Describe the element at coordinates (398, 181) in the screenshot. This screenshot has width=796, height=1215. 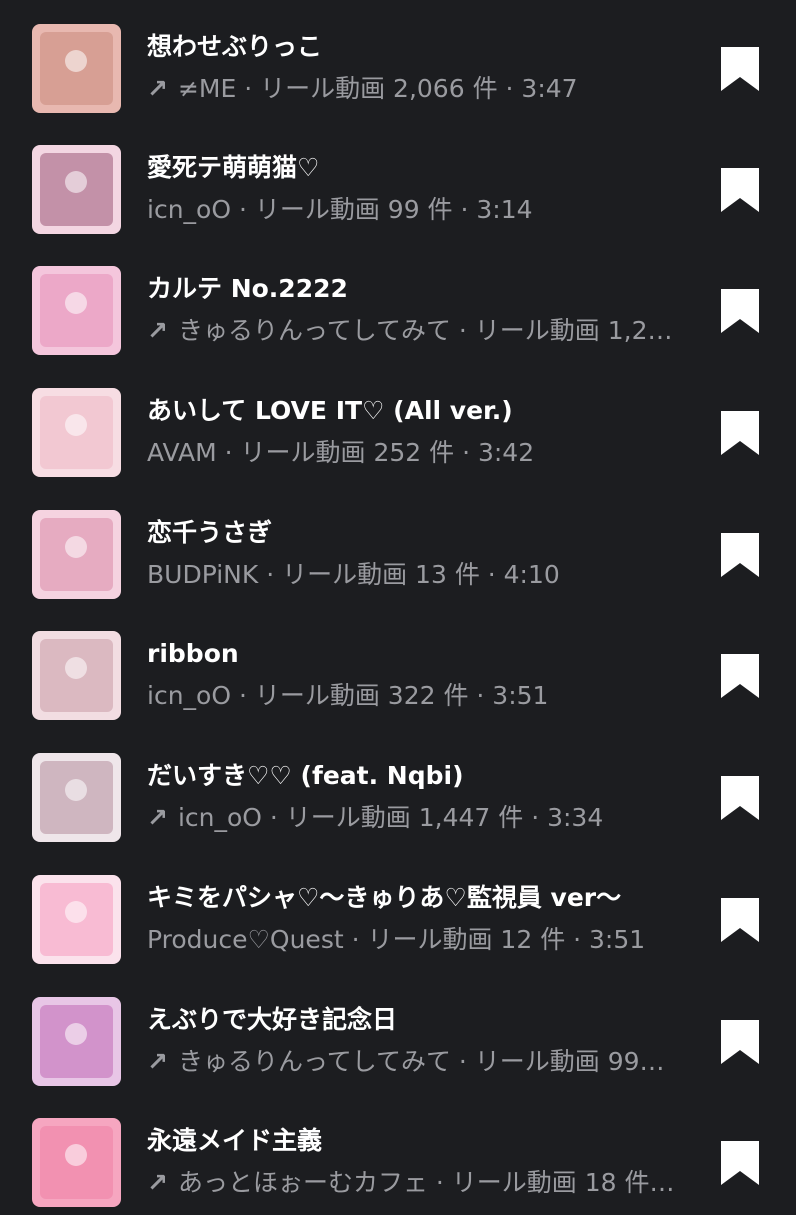
I see `song-row: 愛死テ萌萌猫♡ icn_oO · リール動画 99 件 · 3:14` at that location.